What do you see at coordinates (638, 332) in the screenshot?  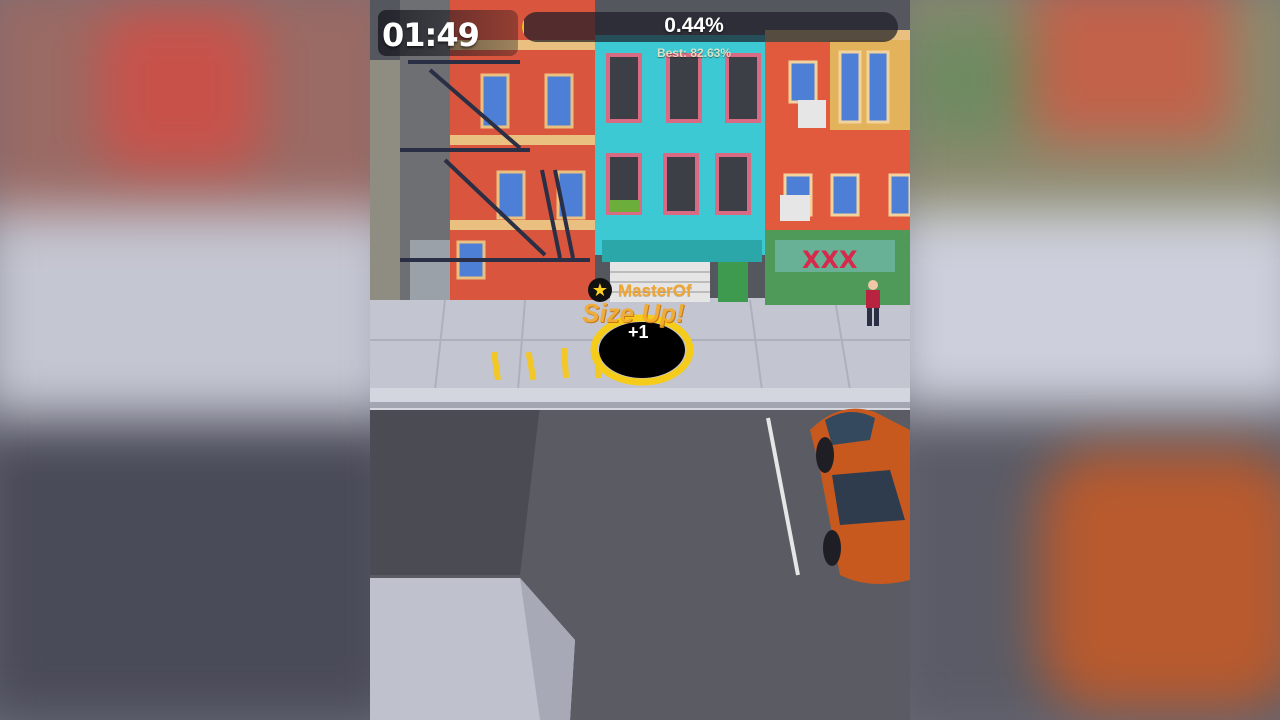 I see `score-popup: +1` at bounding box center [638, 332].